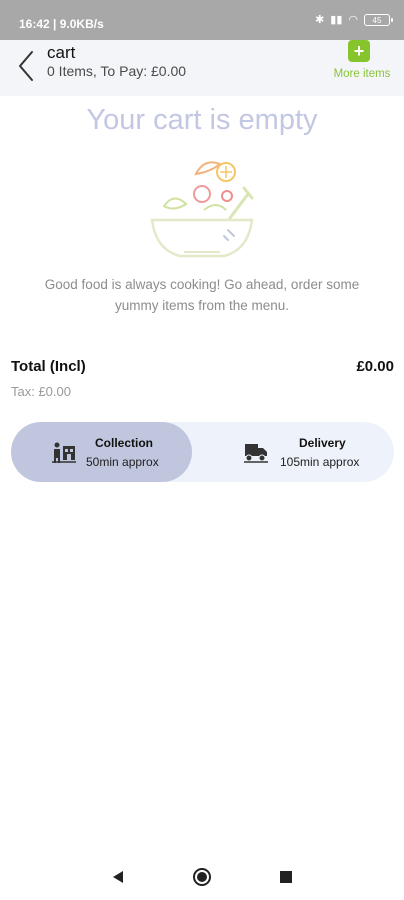 The height and width of the screenshot is (900, 404). I want to click on status-bar: 16:42 | 9.0KB/s ✱ ▮▮ ◠ 45, so click(202, 20).